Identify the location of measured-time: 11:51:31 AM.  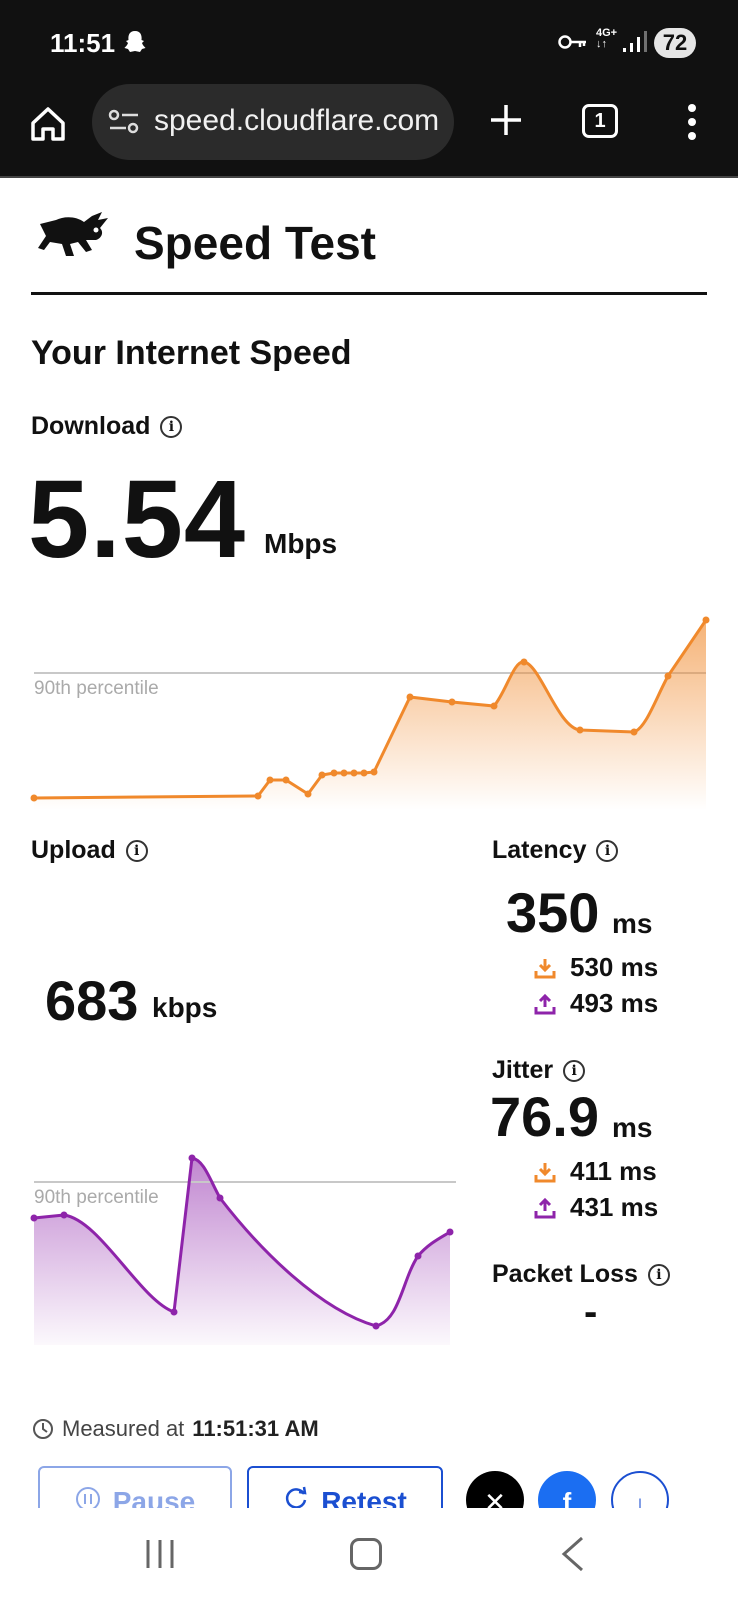
(255, 1428).